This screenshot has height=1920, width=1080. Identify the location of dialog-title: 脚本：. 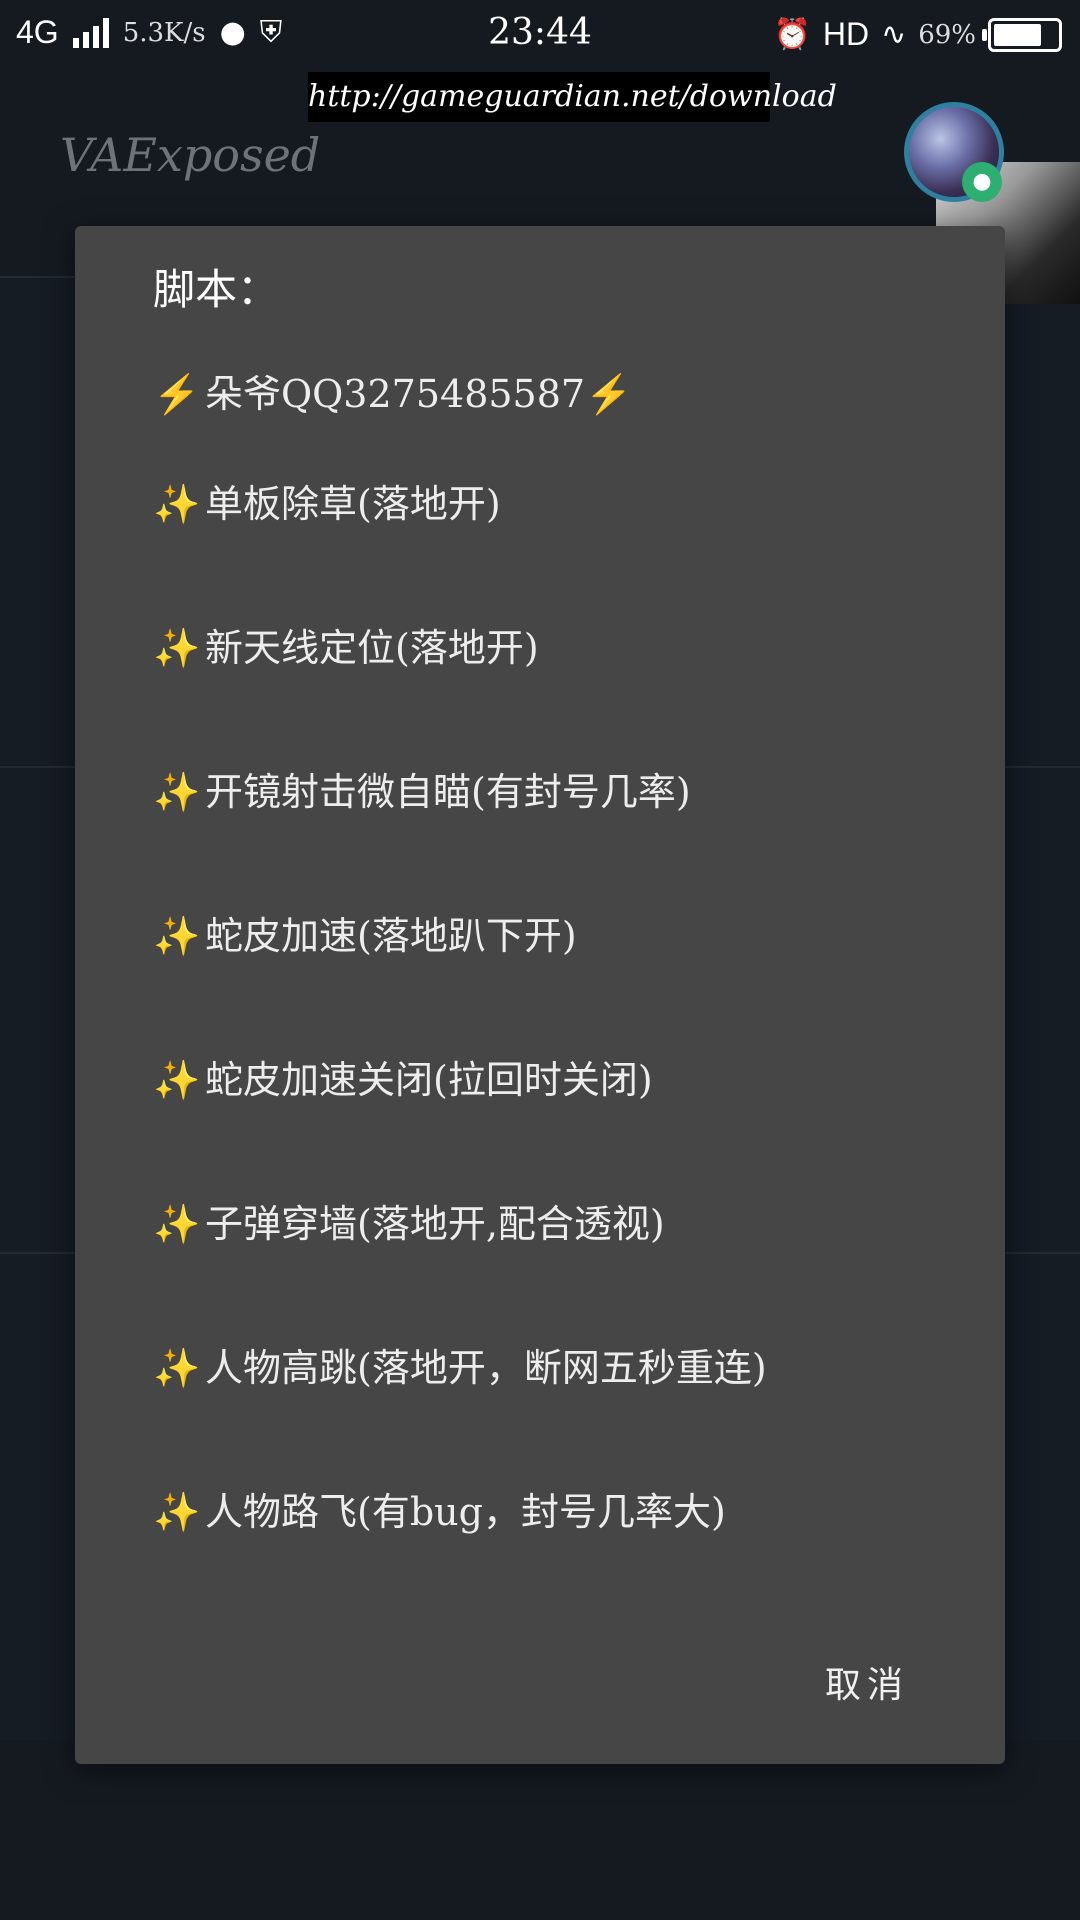
(216, 289).